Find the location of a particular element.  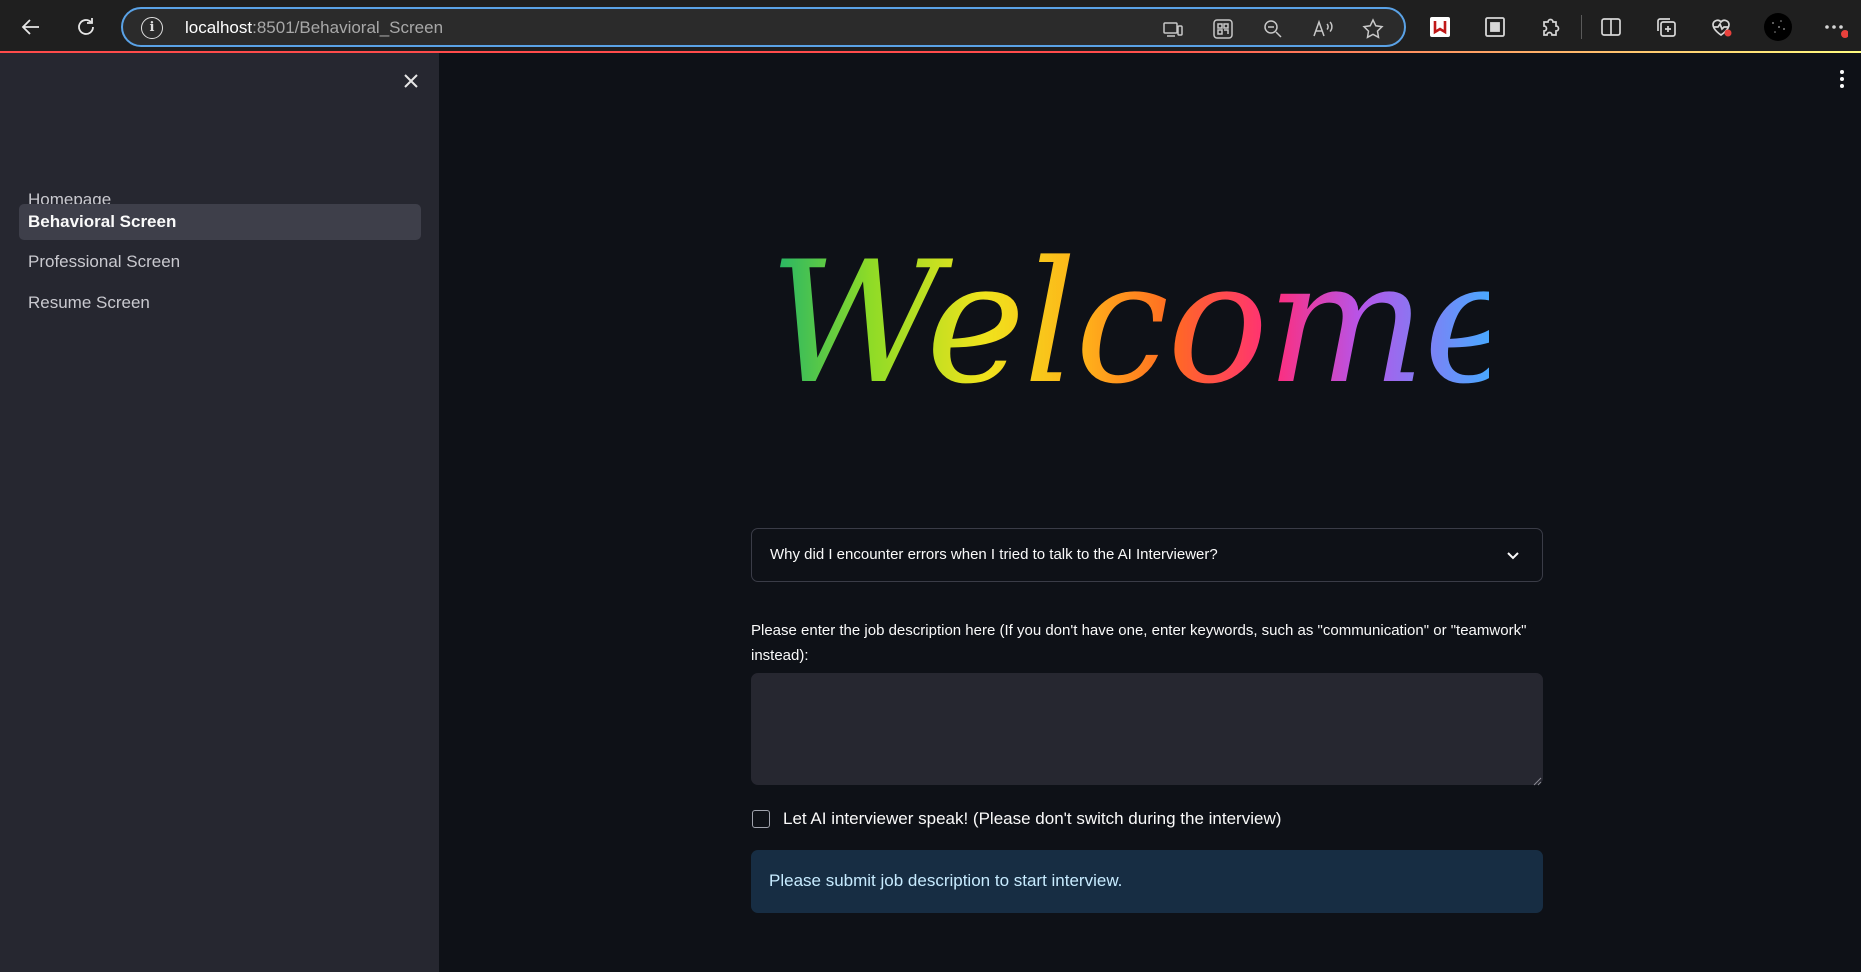

split-screen-icon is located at coordinates (1611, 27).